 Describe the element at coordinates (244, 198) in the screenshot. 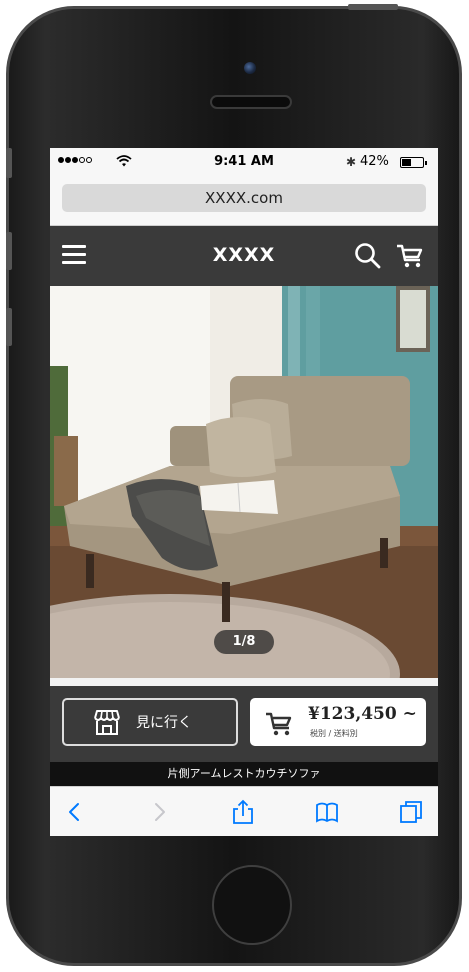

I see `url-bar: XXXX.com` at that location.